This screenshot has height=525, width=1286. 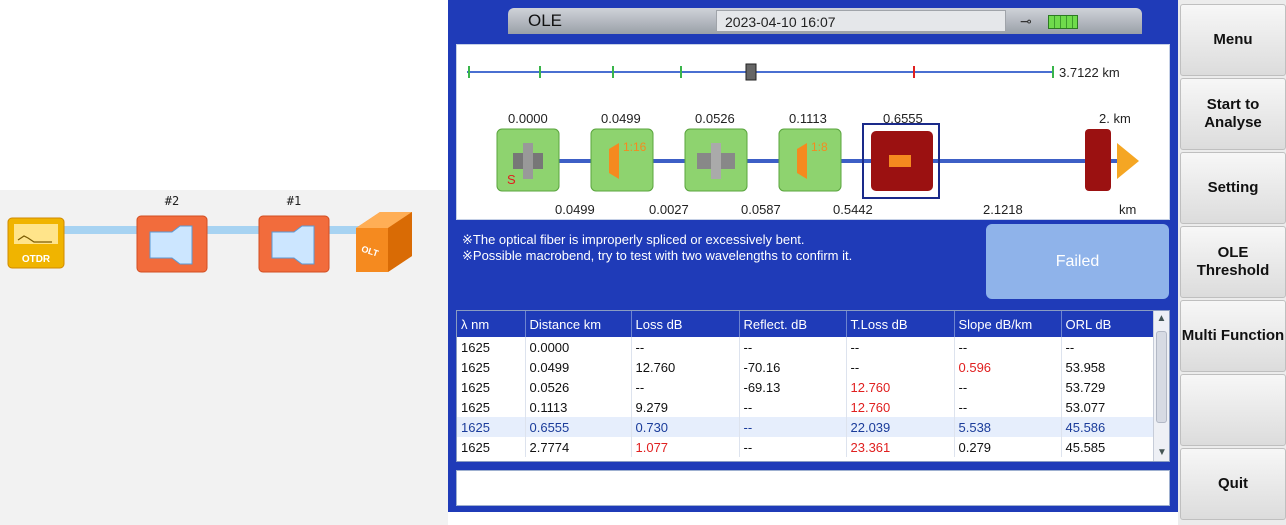 What do you see at coordinates (1233, 40) in the screenshot?
I see `menu-button: Menu` at bounding box center [1233, 40].